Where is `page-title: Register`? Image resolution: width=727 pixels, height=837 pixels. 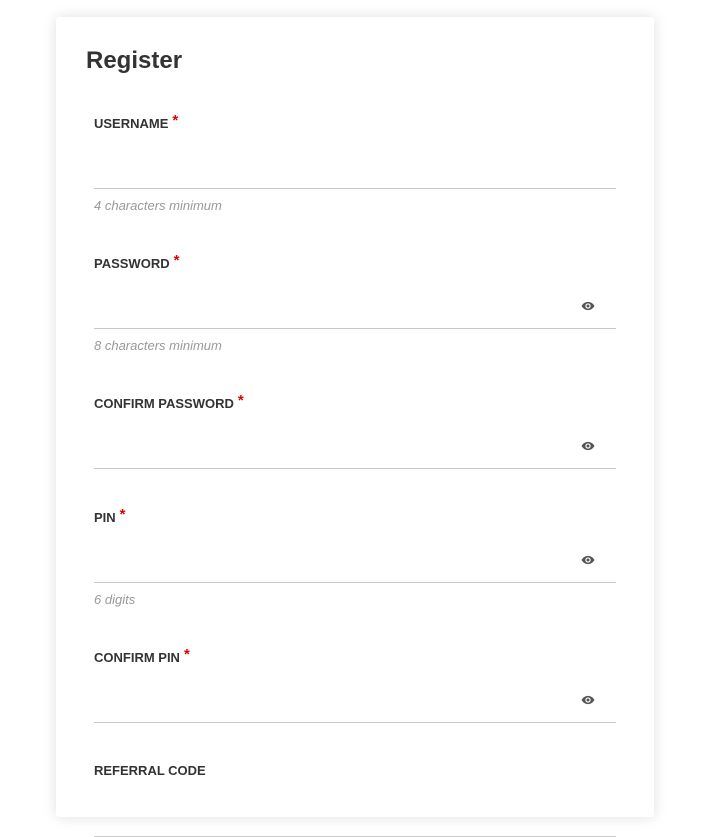
page-title: Register is located at coordinates (134, 60).